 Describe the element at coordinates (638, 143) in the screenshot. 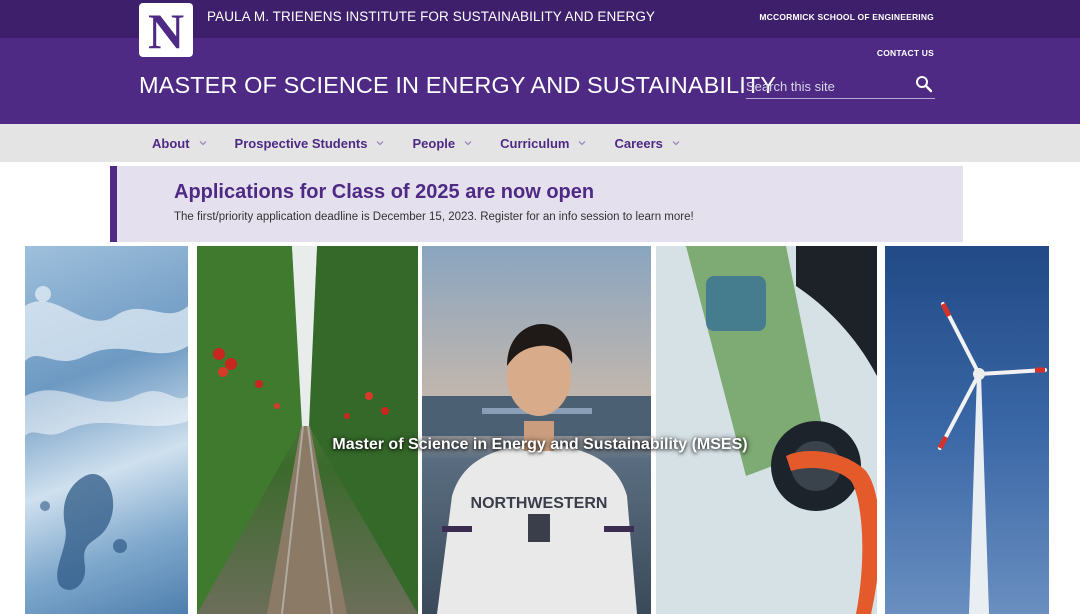

I see `nav-item-label: Careers` at that location.